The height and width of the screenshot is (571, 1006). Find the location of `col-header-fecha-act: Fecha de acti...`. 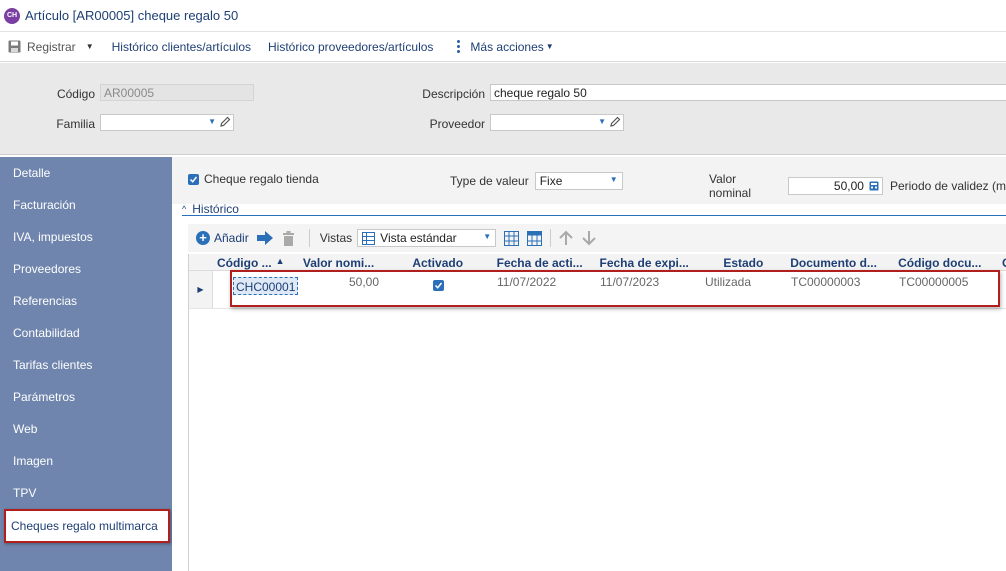

col-header-fecha-act: Fecha de acti... is located at coordinates (544, 262).